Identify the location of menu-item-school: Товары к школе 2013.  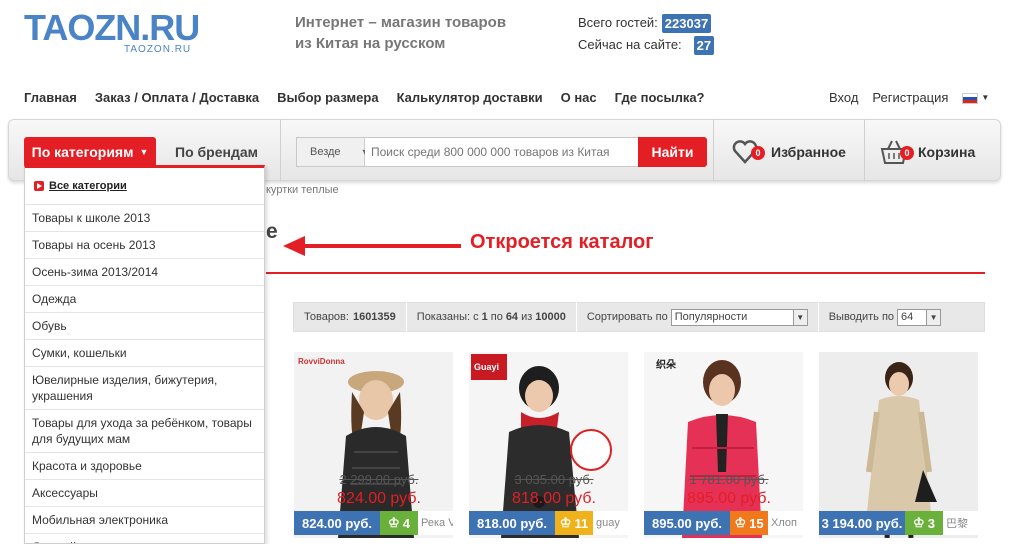
(144, 218).